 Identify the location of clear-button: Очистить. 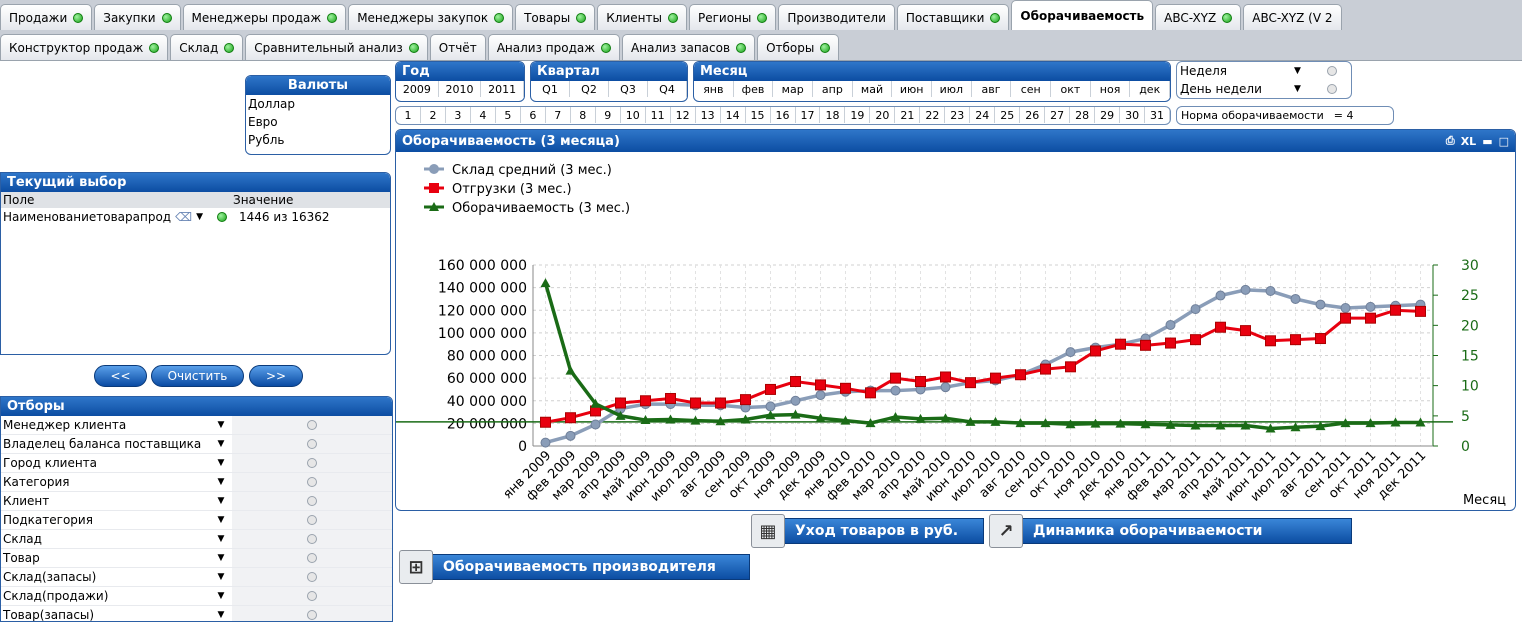
(197, 376).